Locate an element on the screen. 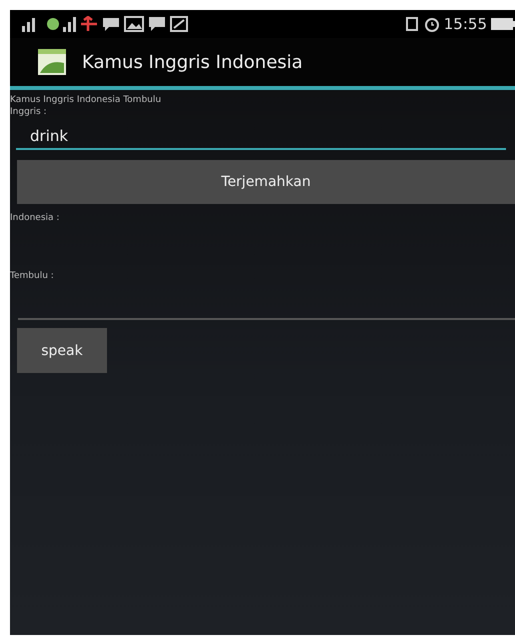 The width and height of the screenshot is (515, 643). chat-icon is located at coordinates (111, 24).